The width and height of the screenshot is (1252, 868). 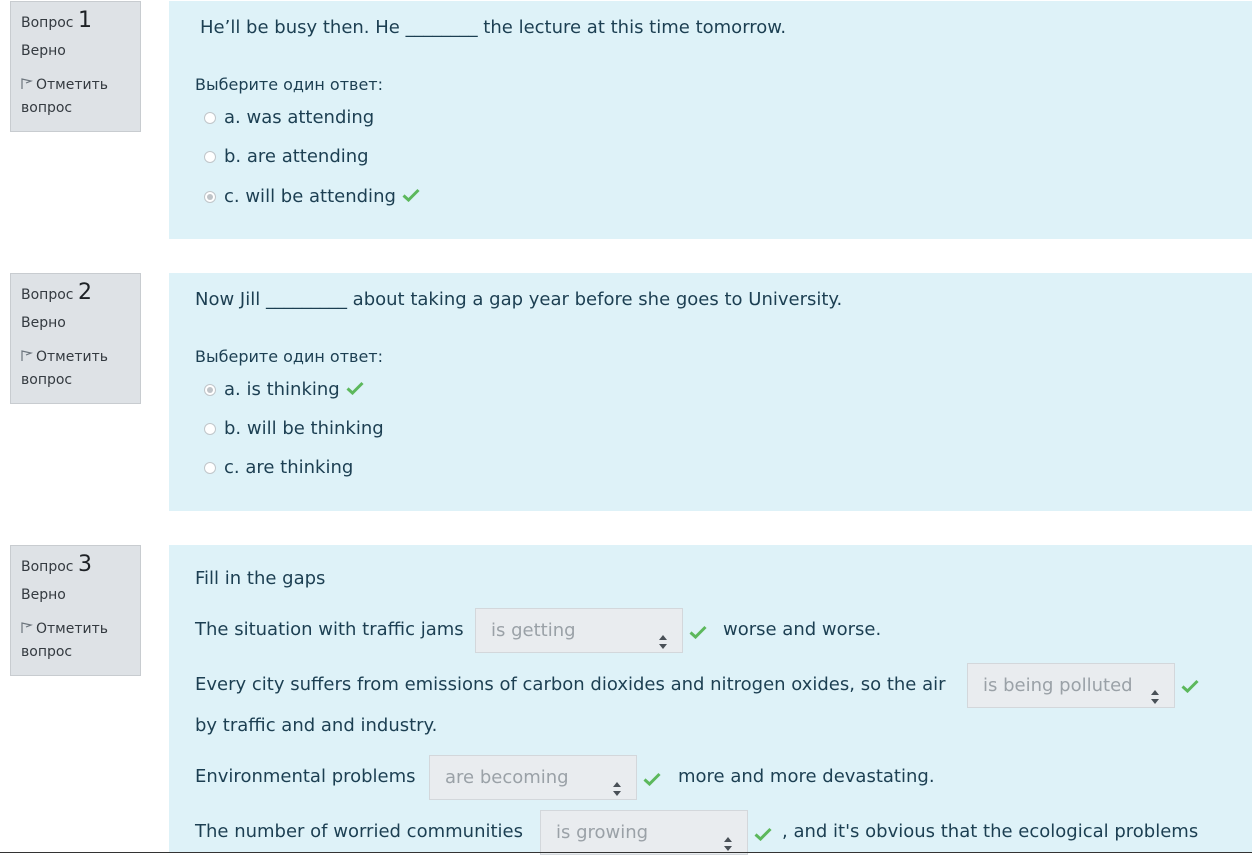 I want to click on answer-option-selected: a. is thinking, so click(x=266, y=389).